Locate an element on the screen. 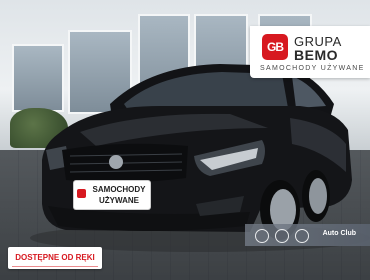 This screenshot has width=370, height=280. plate-logo-icon is located at coordinates (81, 193).